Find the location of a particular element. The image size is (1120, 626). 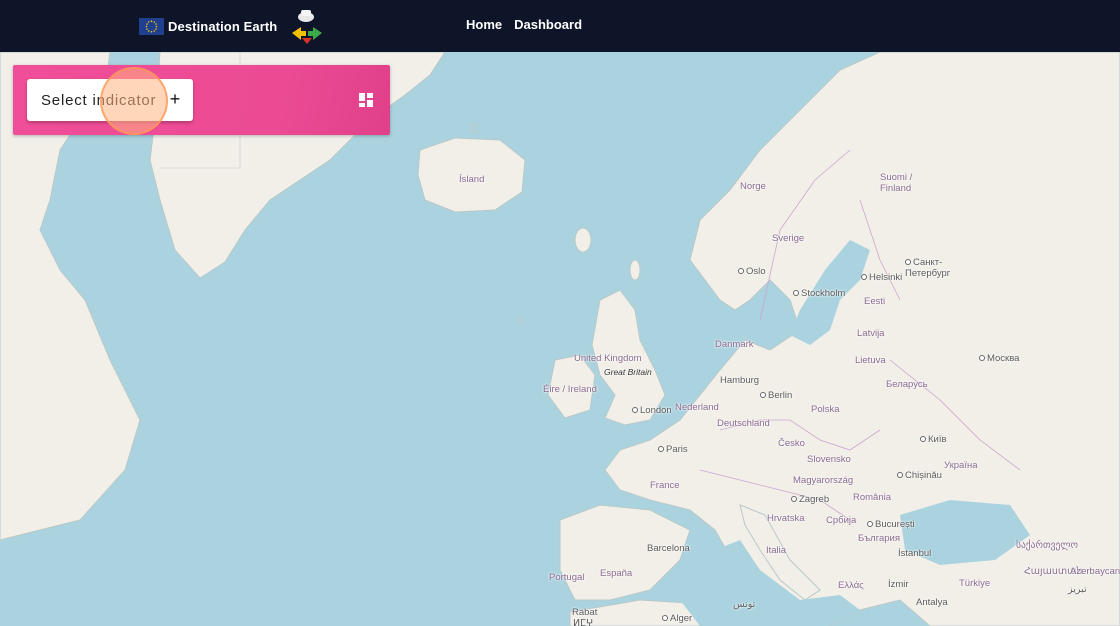

map-label: ⵍⵎⵖ is located at coordinates (583, 622).